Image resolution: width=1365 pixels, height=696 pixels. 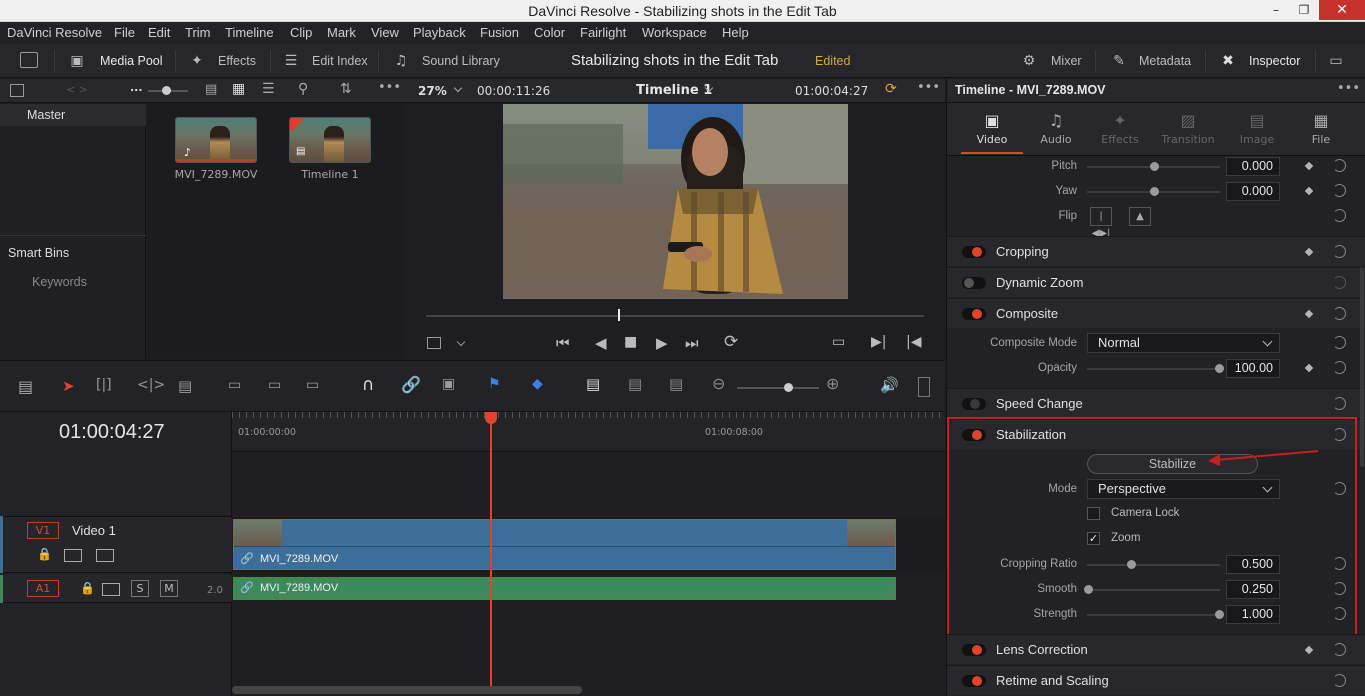 I want to click on replace-clip-icon: ▭, so click(x=312, y=385).